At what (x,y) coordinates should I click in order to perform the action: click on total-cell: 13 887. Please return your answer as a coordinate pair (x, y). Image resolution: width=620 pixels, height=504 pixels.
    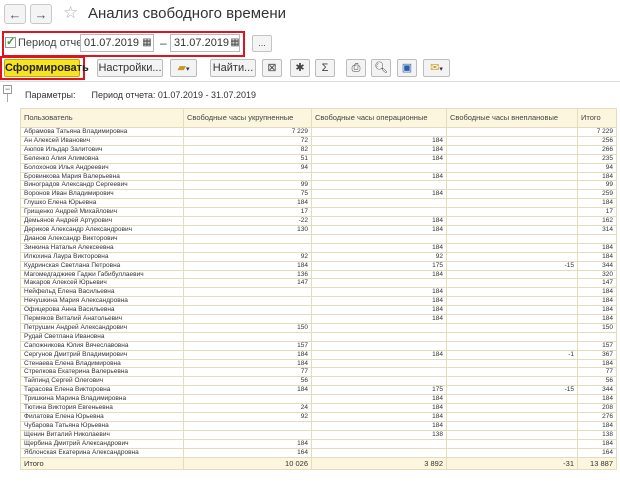
    Looking at the image, I should click on (597, 463).